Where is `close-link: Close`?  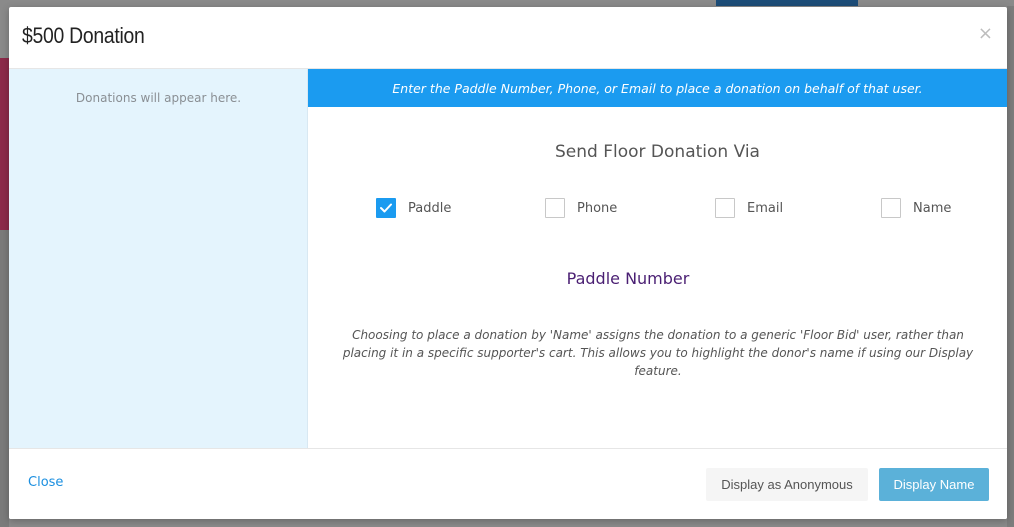
close-link: Close is located at coordinates (45, 482).